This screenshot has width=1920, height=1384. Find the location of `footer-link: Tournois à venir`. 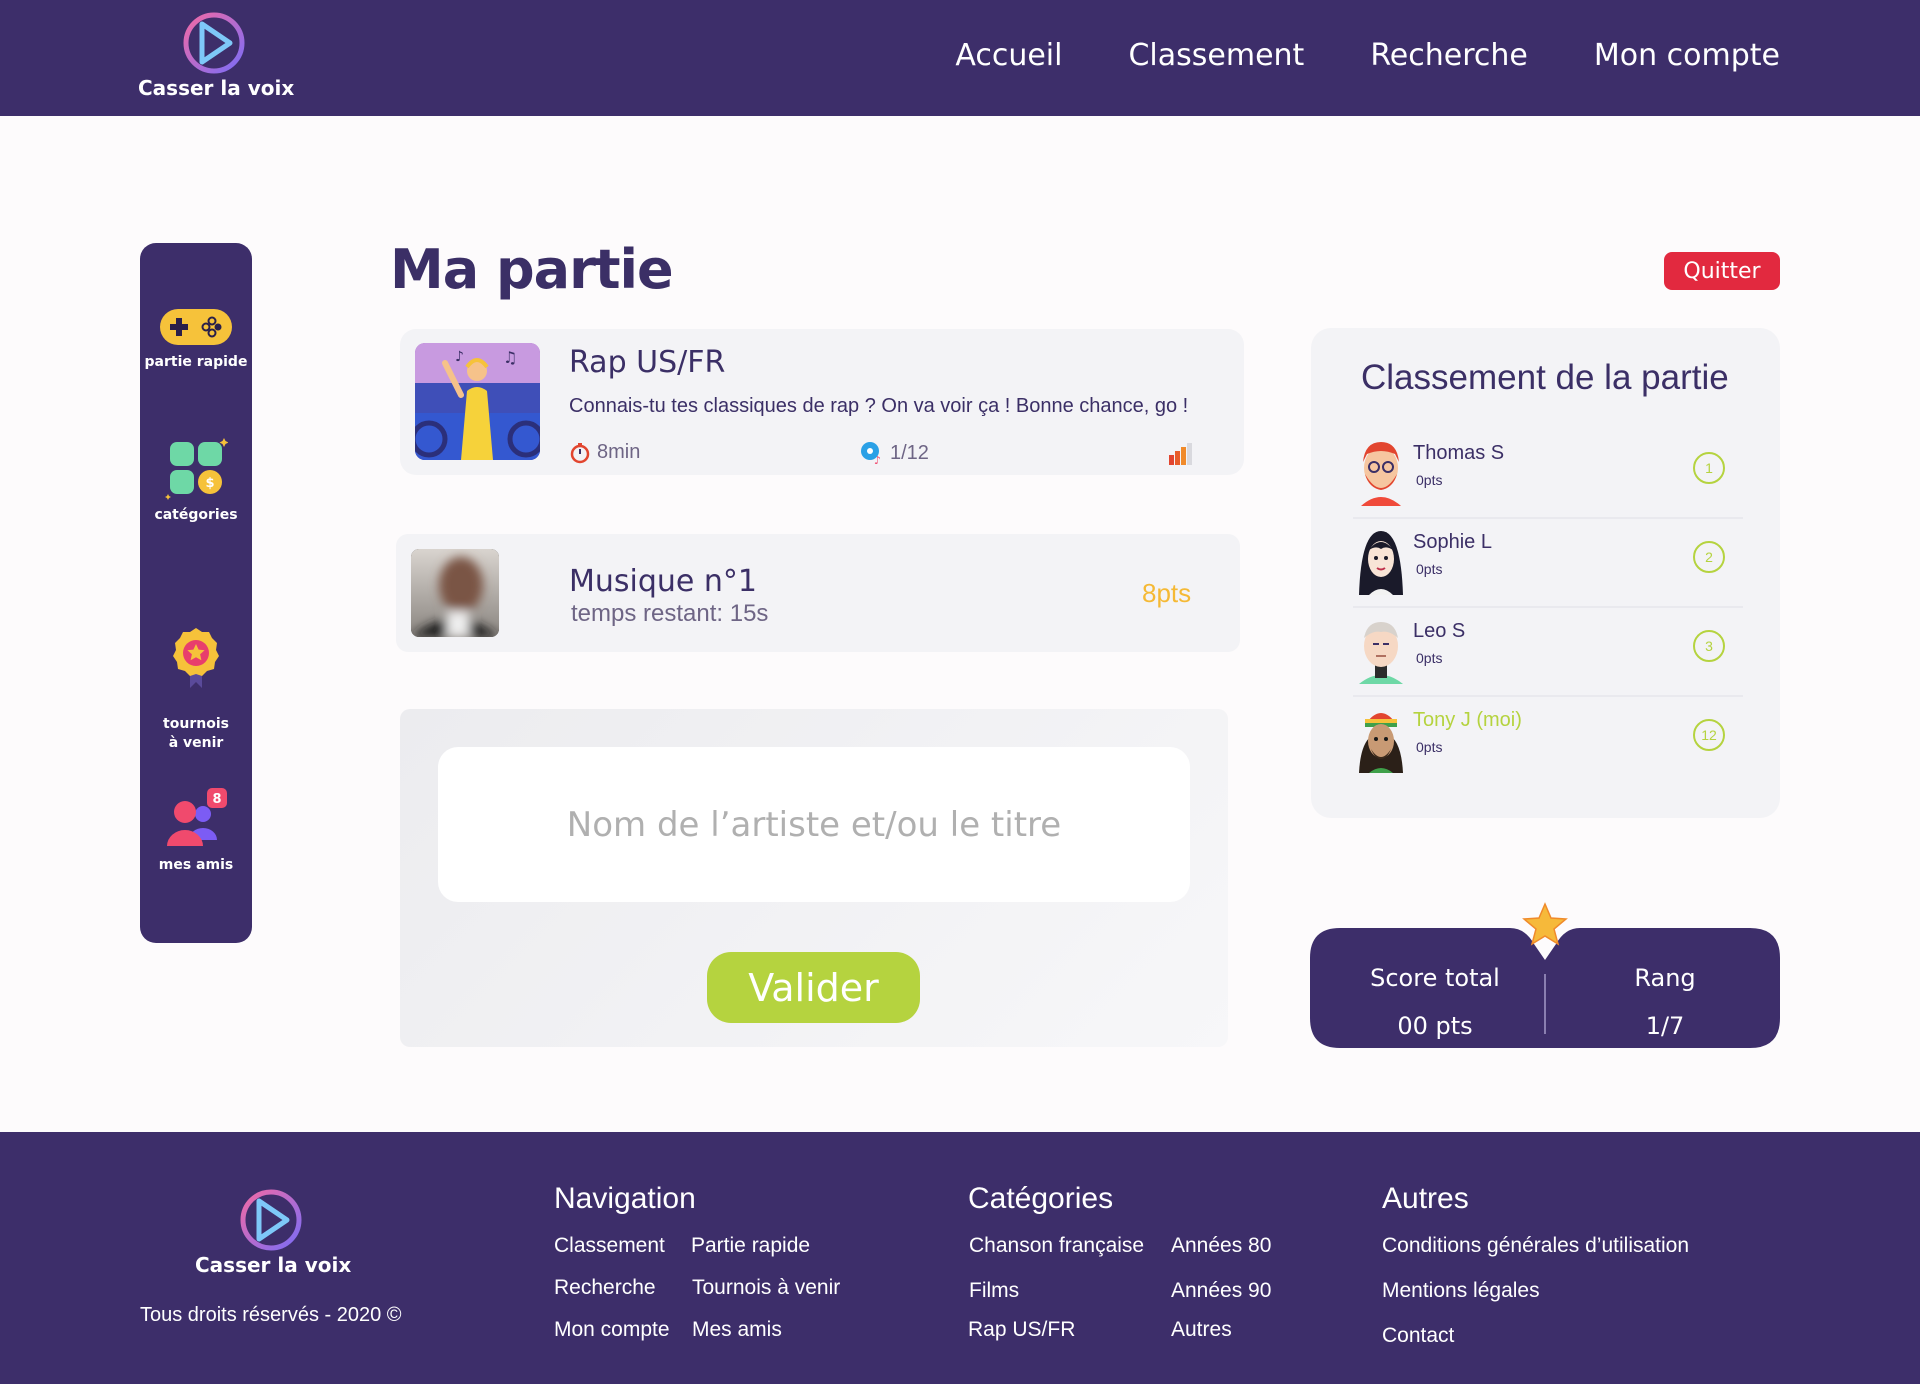

footer-link: Tournois à venir is located at coordinates (766, 1288).